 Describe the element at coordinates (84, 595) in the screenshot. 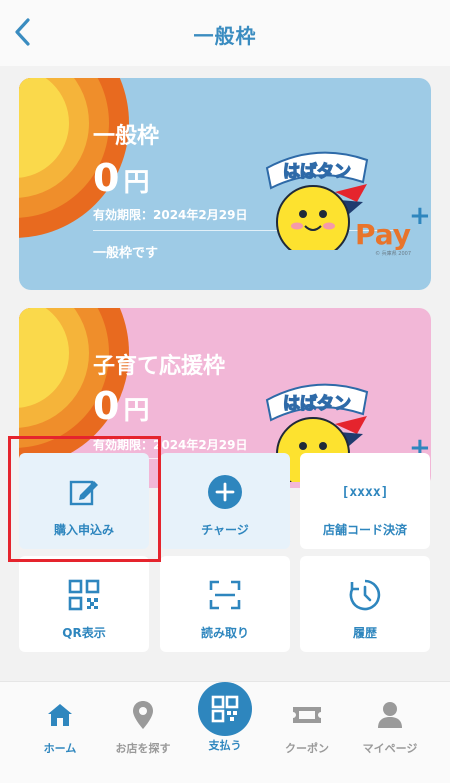

I see `qr-icon` at that location.